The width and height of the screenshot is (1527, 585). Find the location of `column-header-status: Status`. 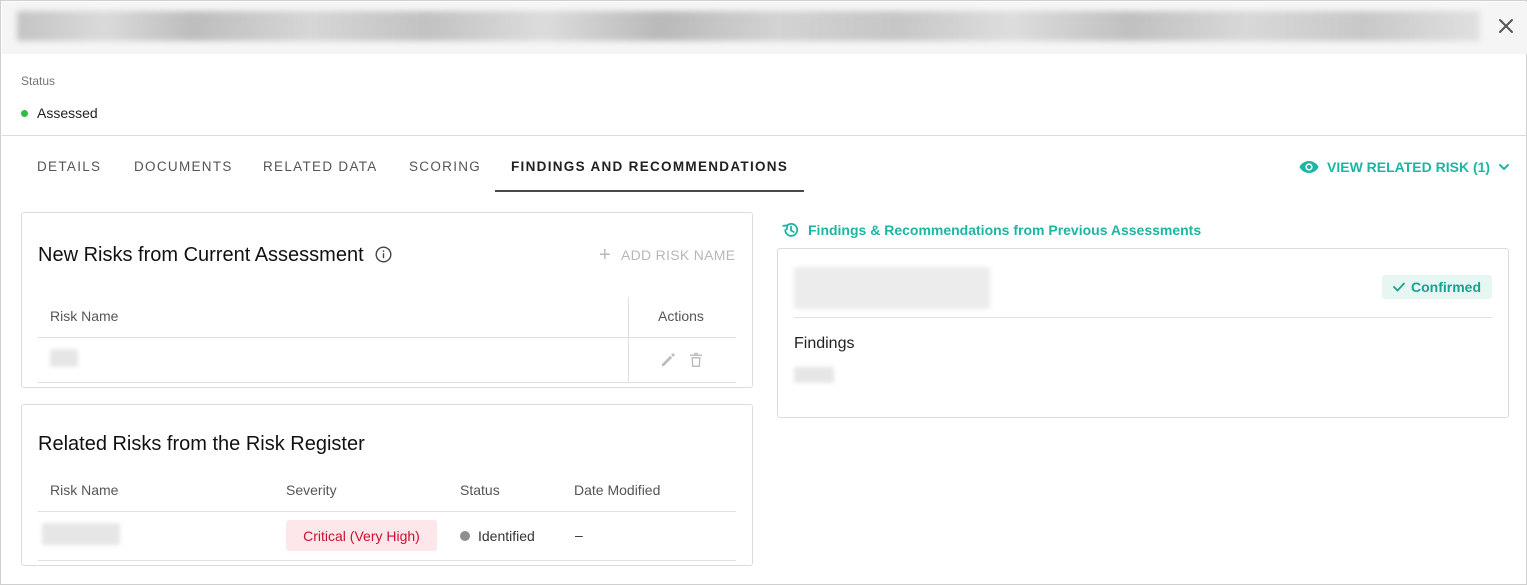

column-header-status: Status is located at coordinates (480, 490).